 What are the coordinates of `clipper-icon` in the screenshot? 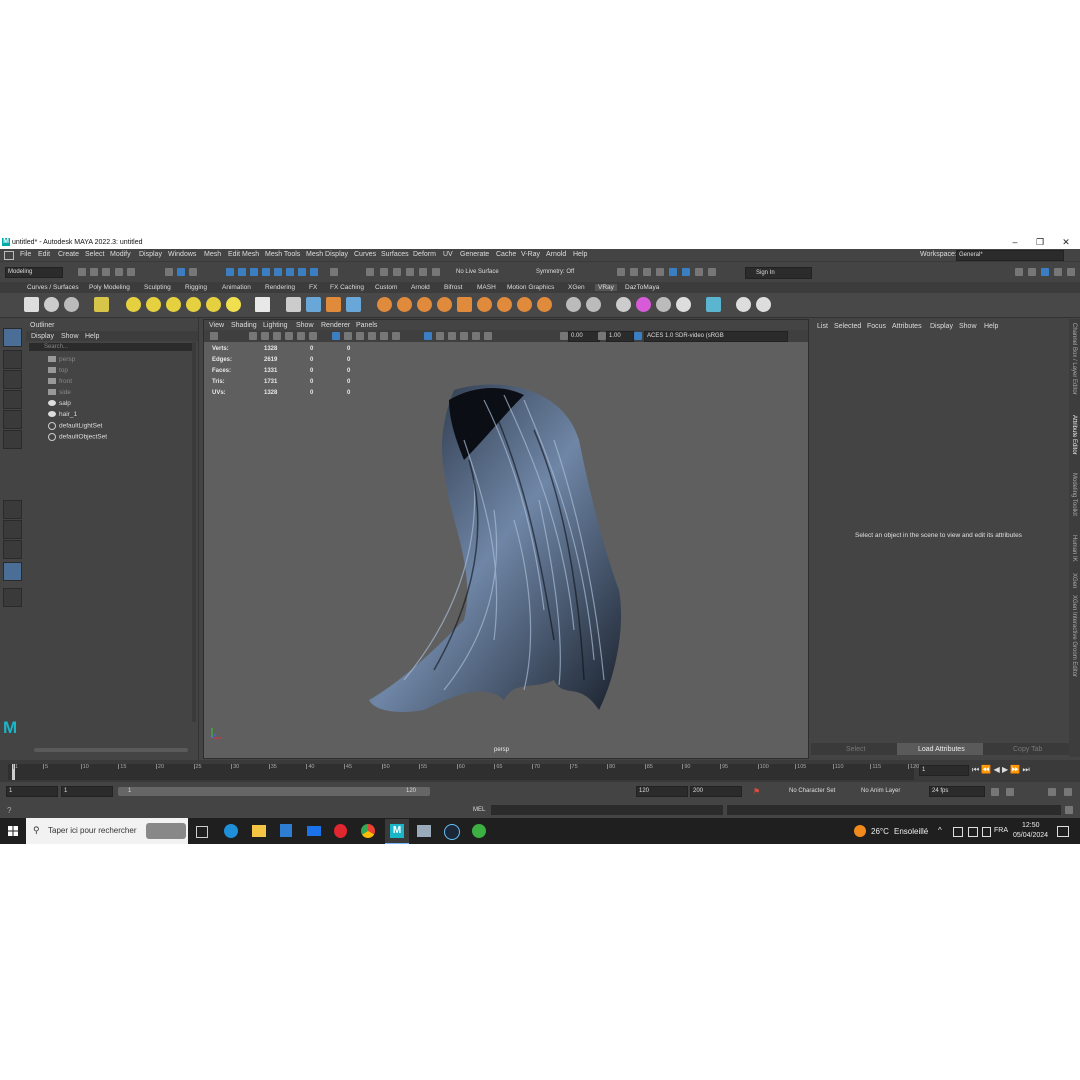 It's located at (504, 304).